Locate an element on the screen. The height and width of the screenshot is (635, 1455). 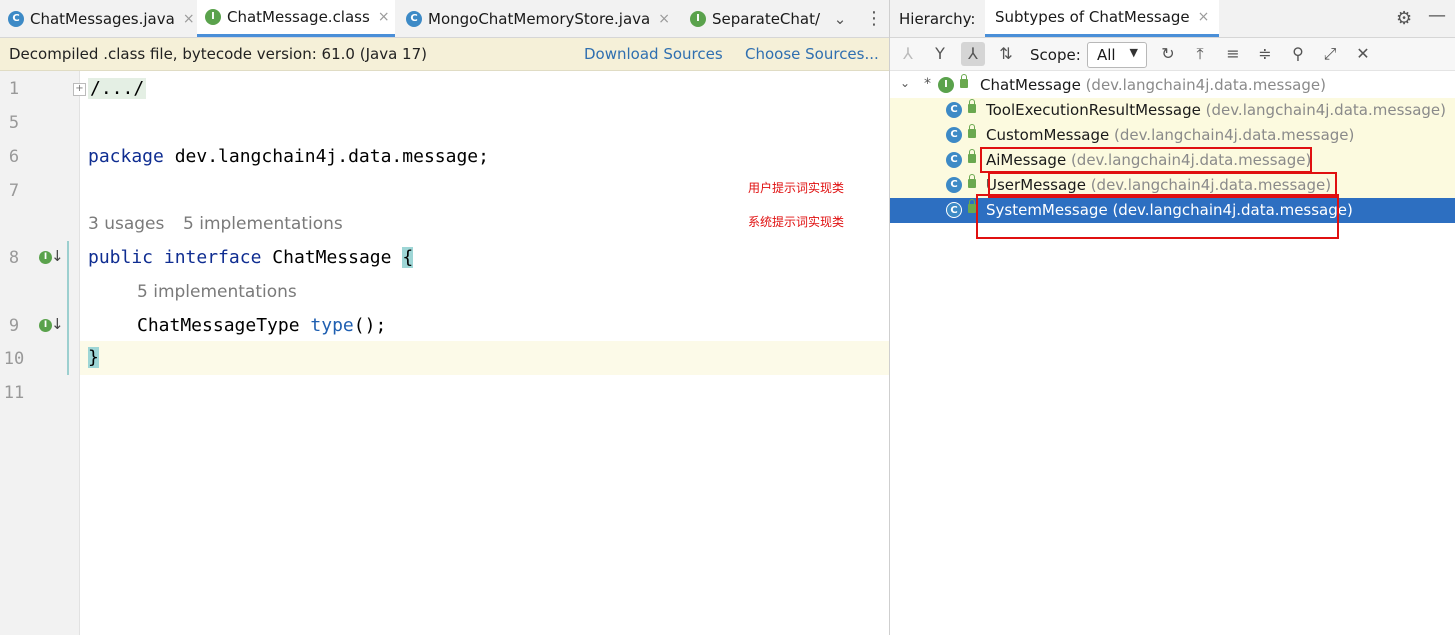
line-number: 9 is located at coordinates (14, 326).